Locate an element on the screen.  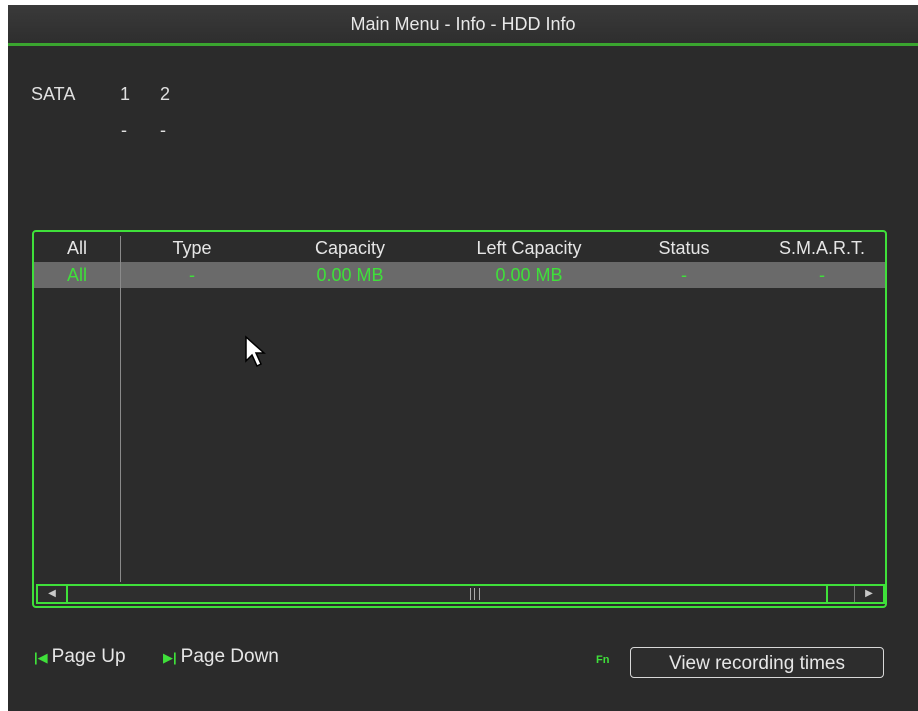
cell-left-capacity: 0.00 MB is located at coordinates (529, 275).